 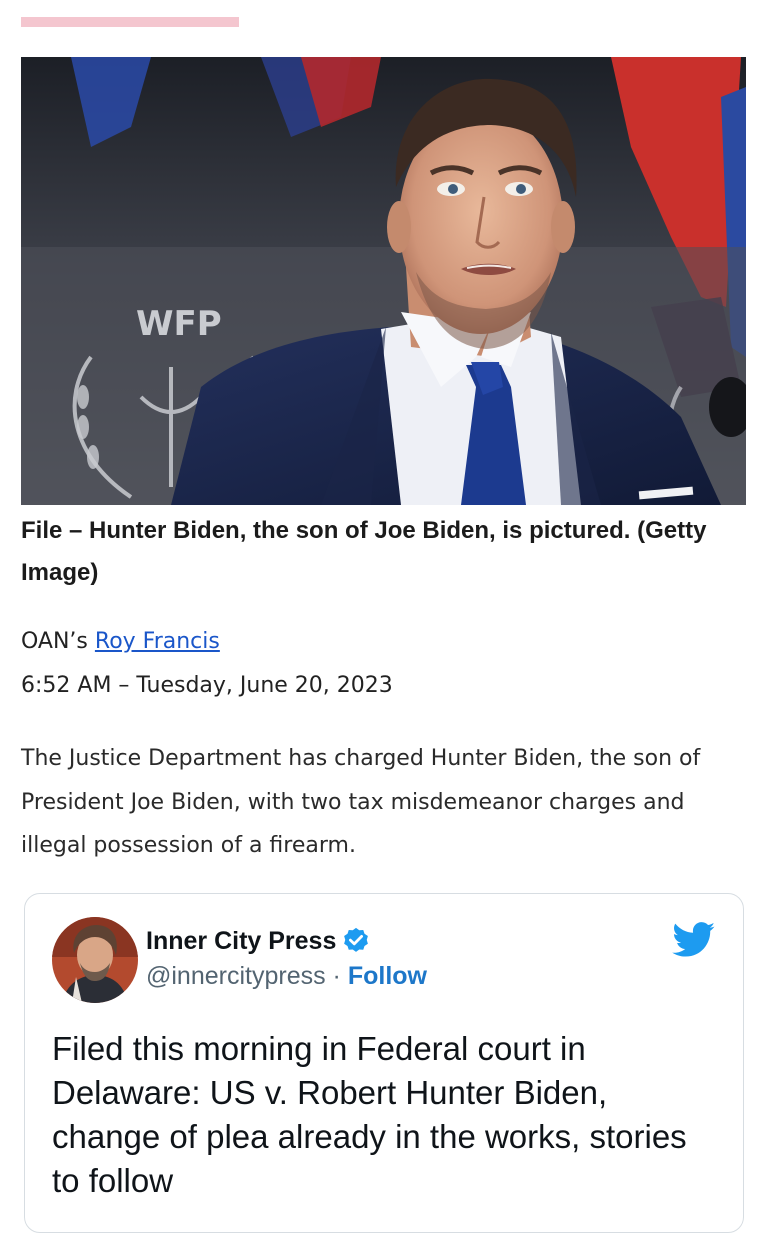 What do you see at coordinates (157, 641) in the screenshot?
I see `author-link: Roy Francis` at bounding box center [157, 641].